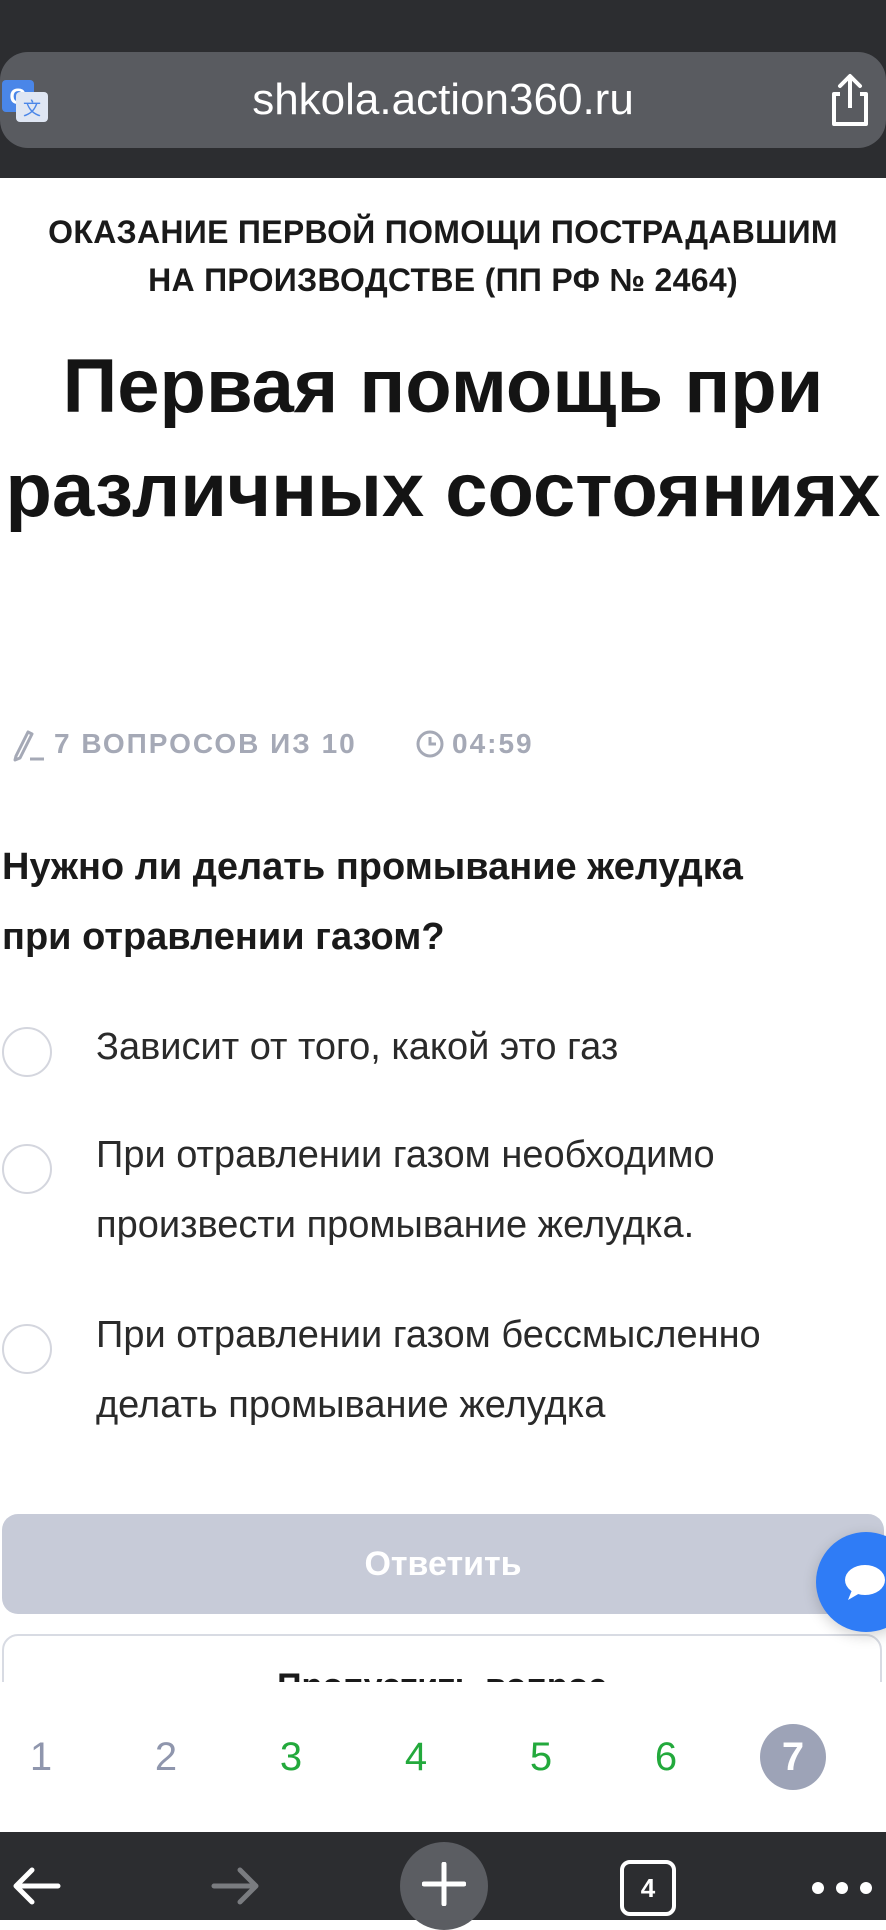 The image size is (886, 1930). Describe the element at coordinates (842, 1888) in the screenshot. I see `more-dots-icon` at that location.